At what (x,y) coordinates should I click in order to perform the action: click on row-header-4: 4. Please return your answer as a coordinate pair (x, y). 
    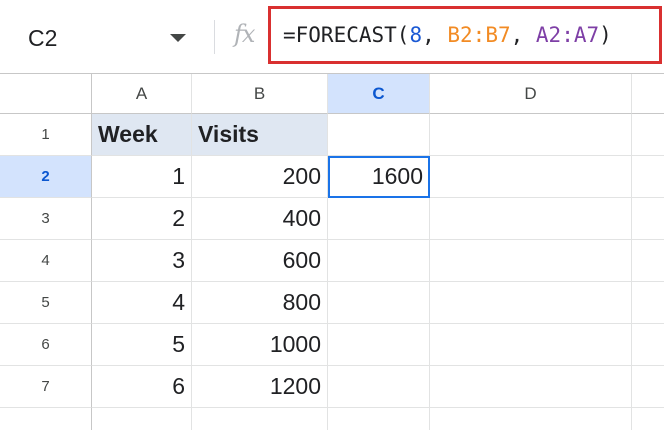
    Looking at the image, I should click on (46, 261).